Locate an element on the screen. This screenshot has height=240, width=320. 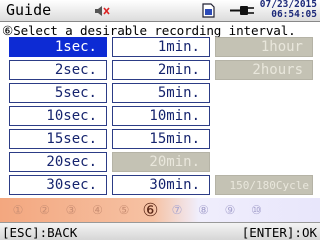
mute-speaker-icon is located at coordinates (102, 11).